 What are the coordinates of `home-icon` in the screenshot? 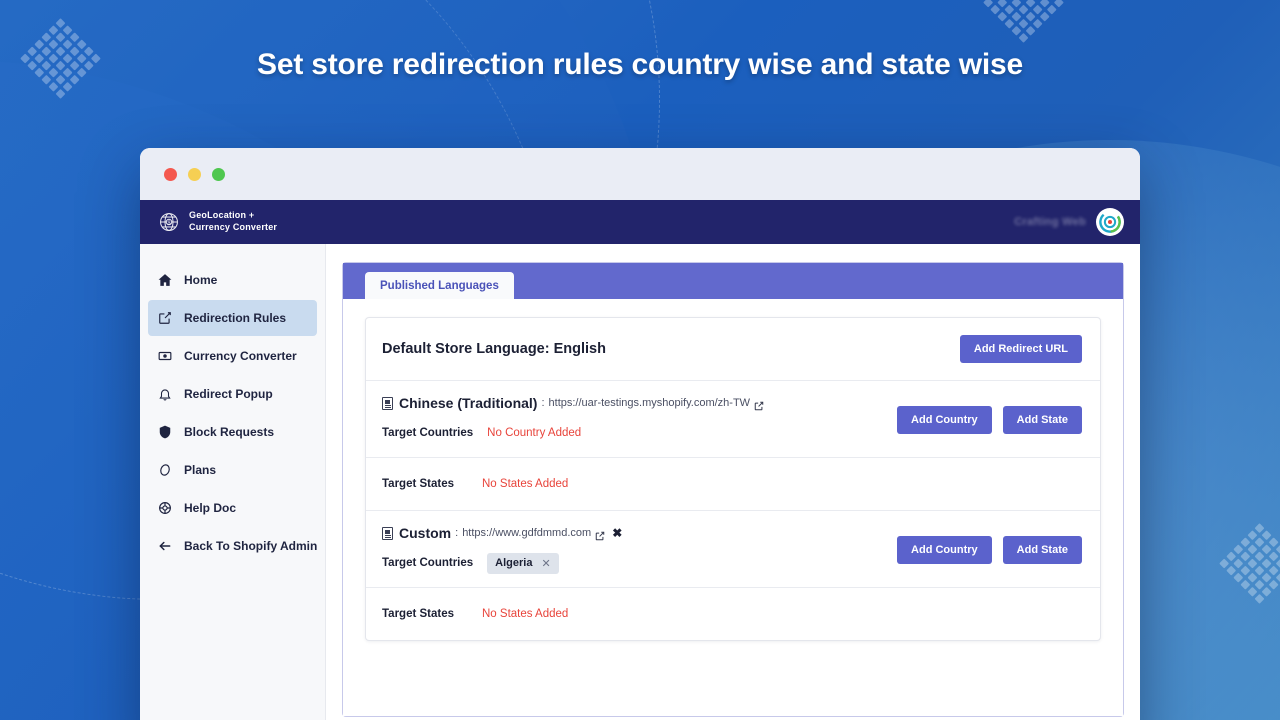 It's located at (165, 280).